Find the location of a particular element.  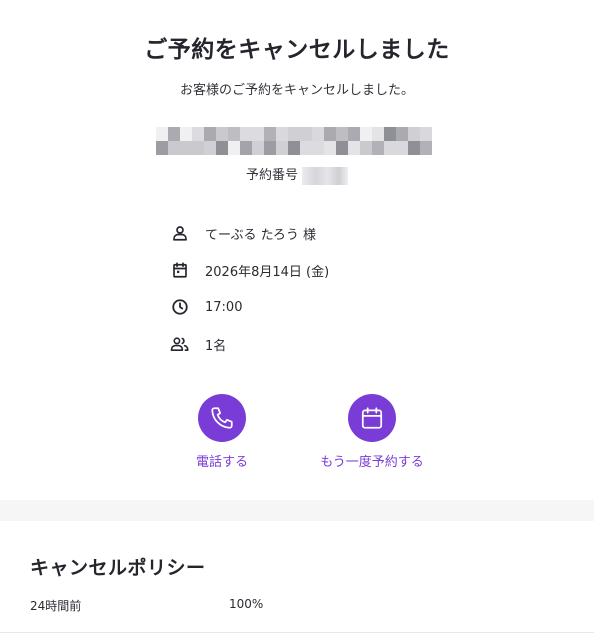

rebook-label: もう一度予約する is located at coordinates (372, 460).